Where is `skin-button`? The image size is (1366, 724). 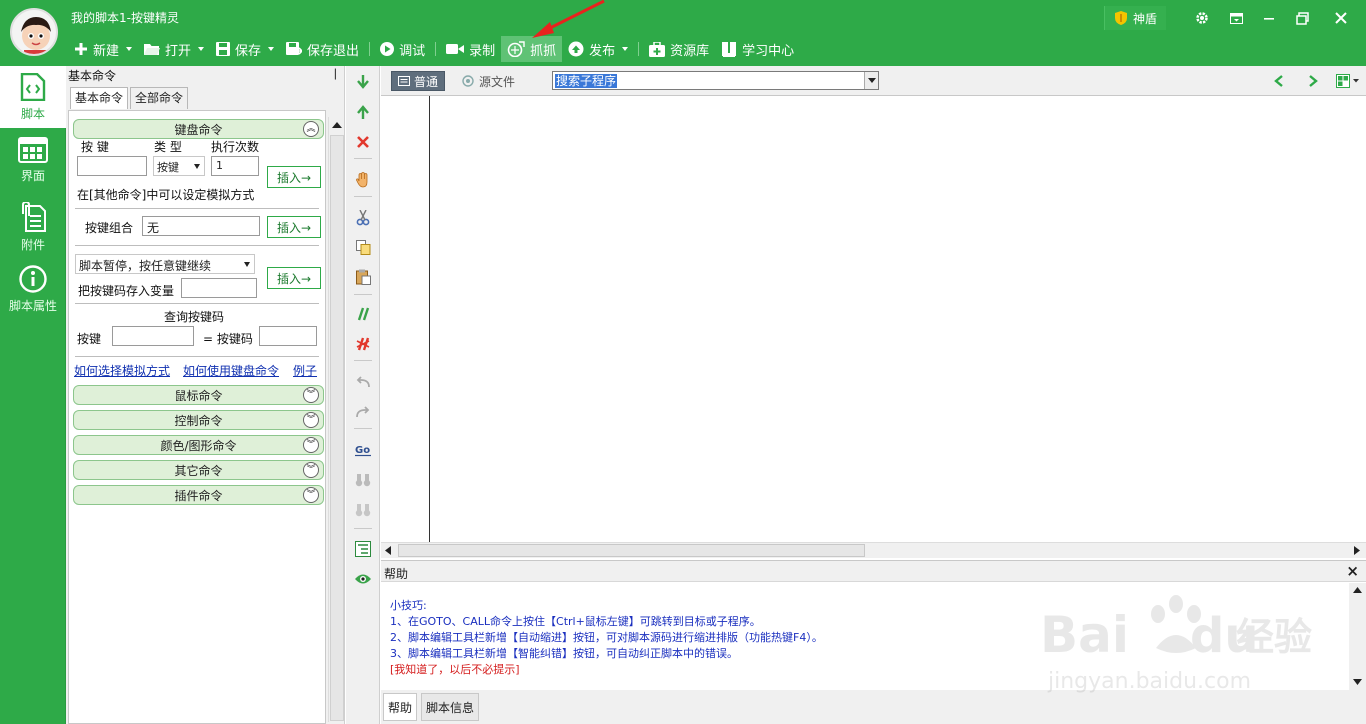
skin-button is located at coordinates (1236, 18).